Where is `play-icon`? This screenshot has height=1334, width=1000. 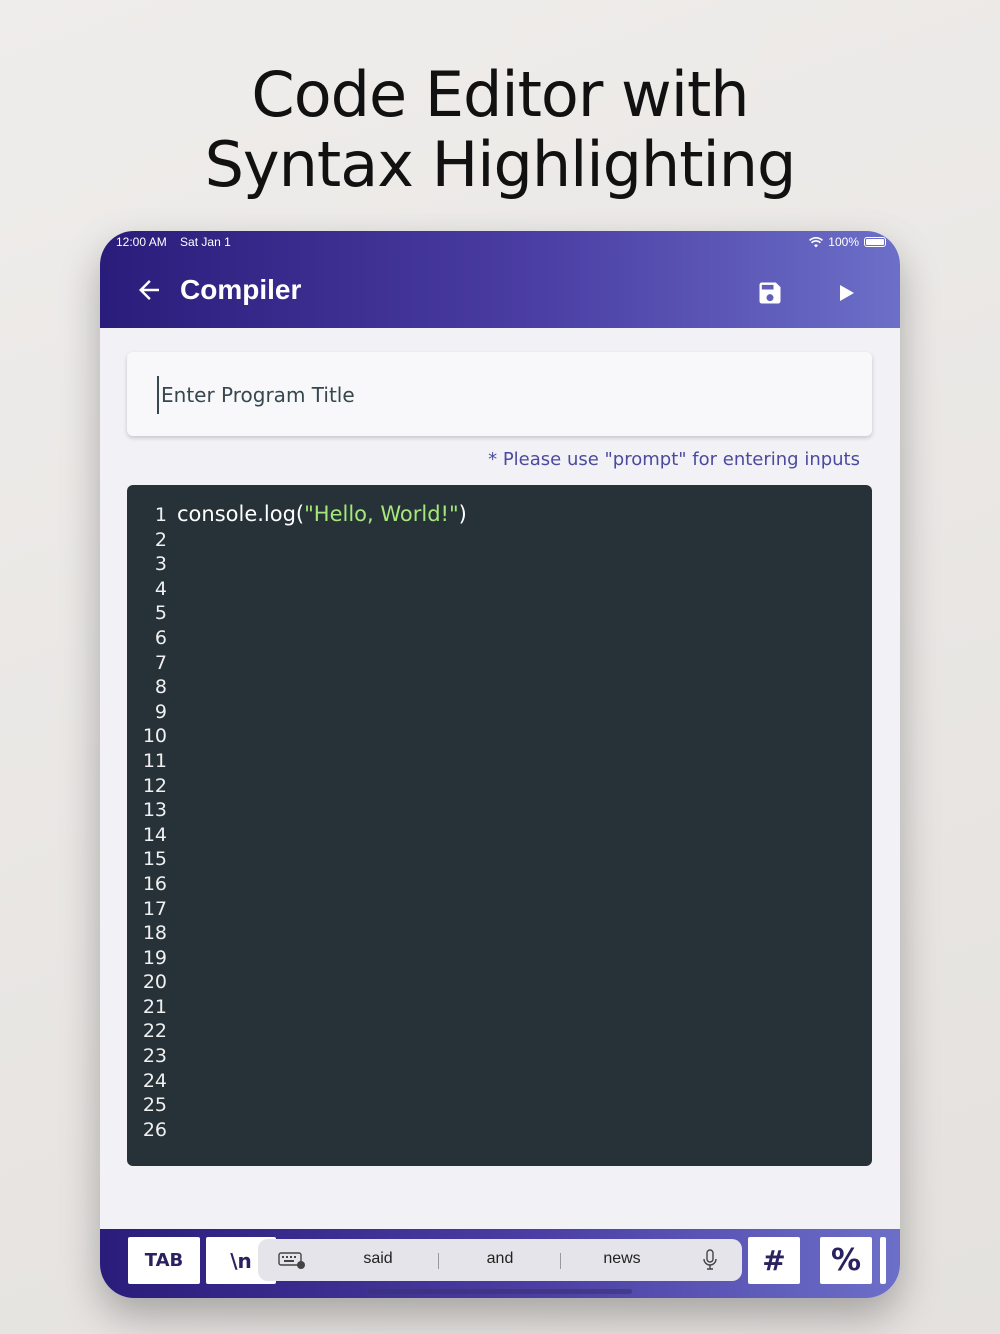 play-icon is located at coordinates (846, 293).